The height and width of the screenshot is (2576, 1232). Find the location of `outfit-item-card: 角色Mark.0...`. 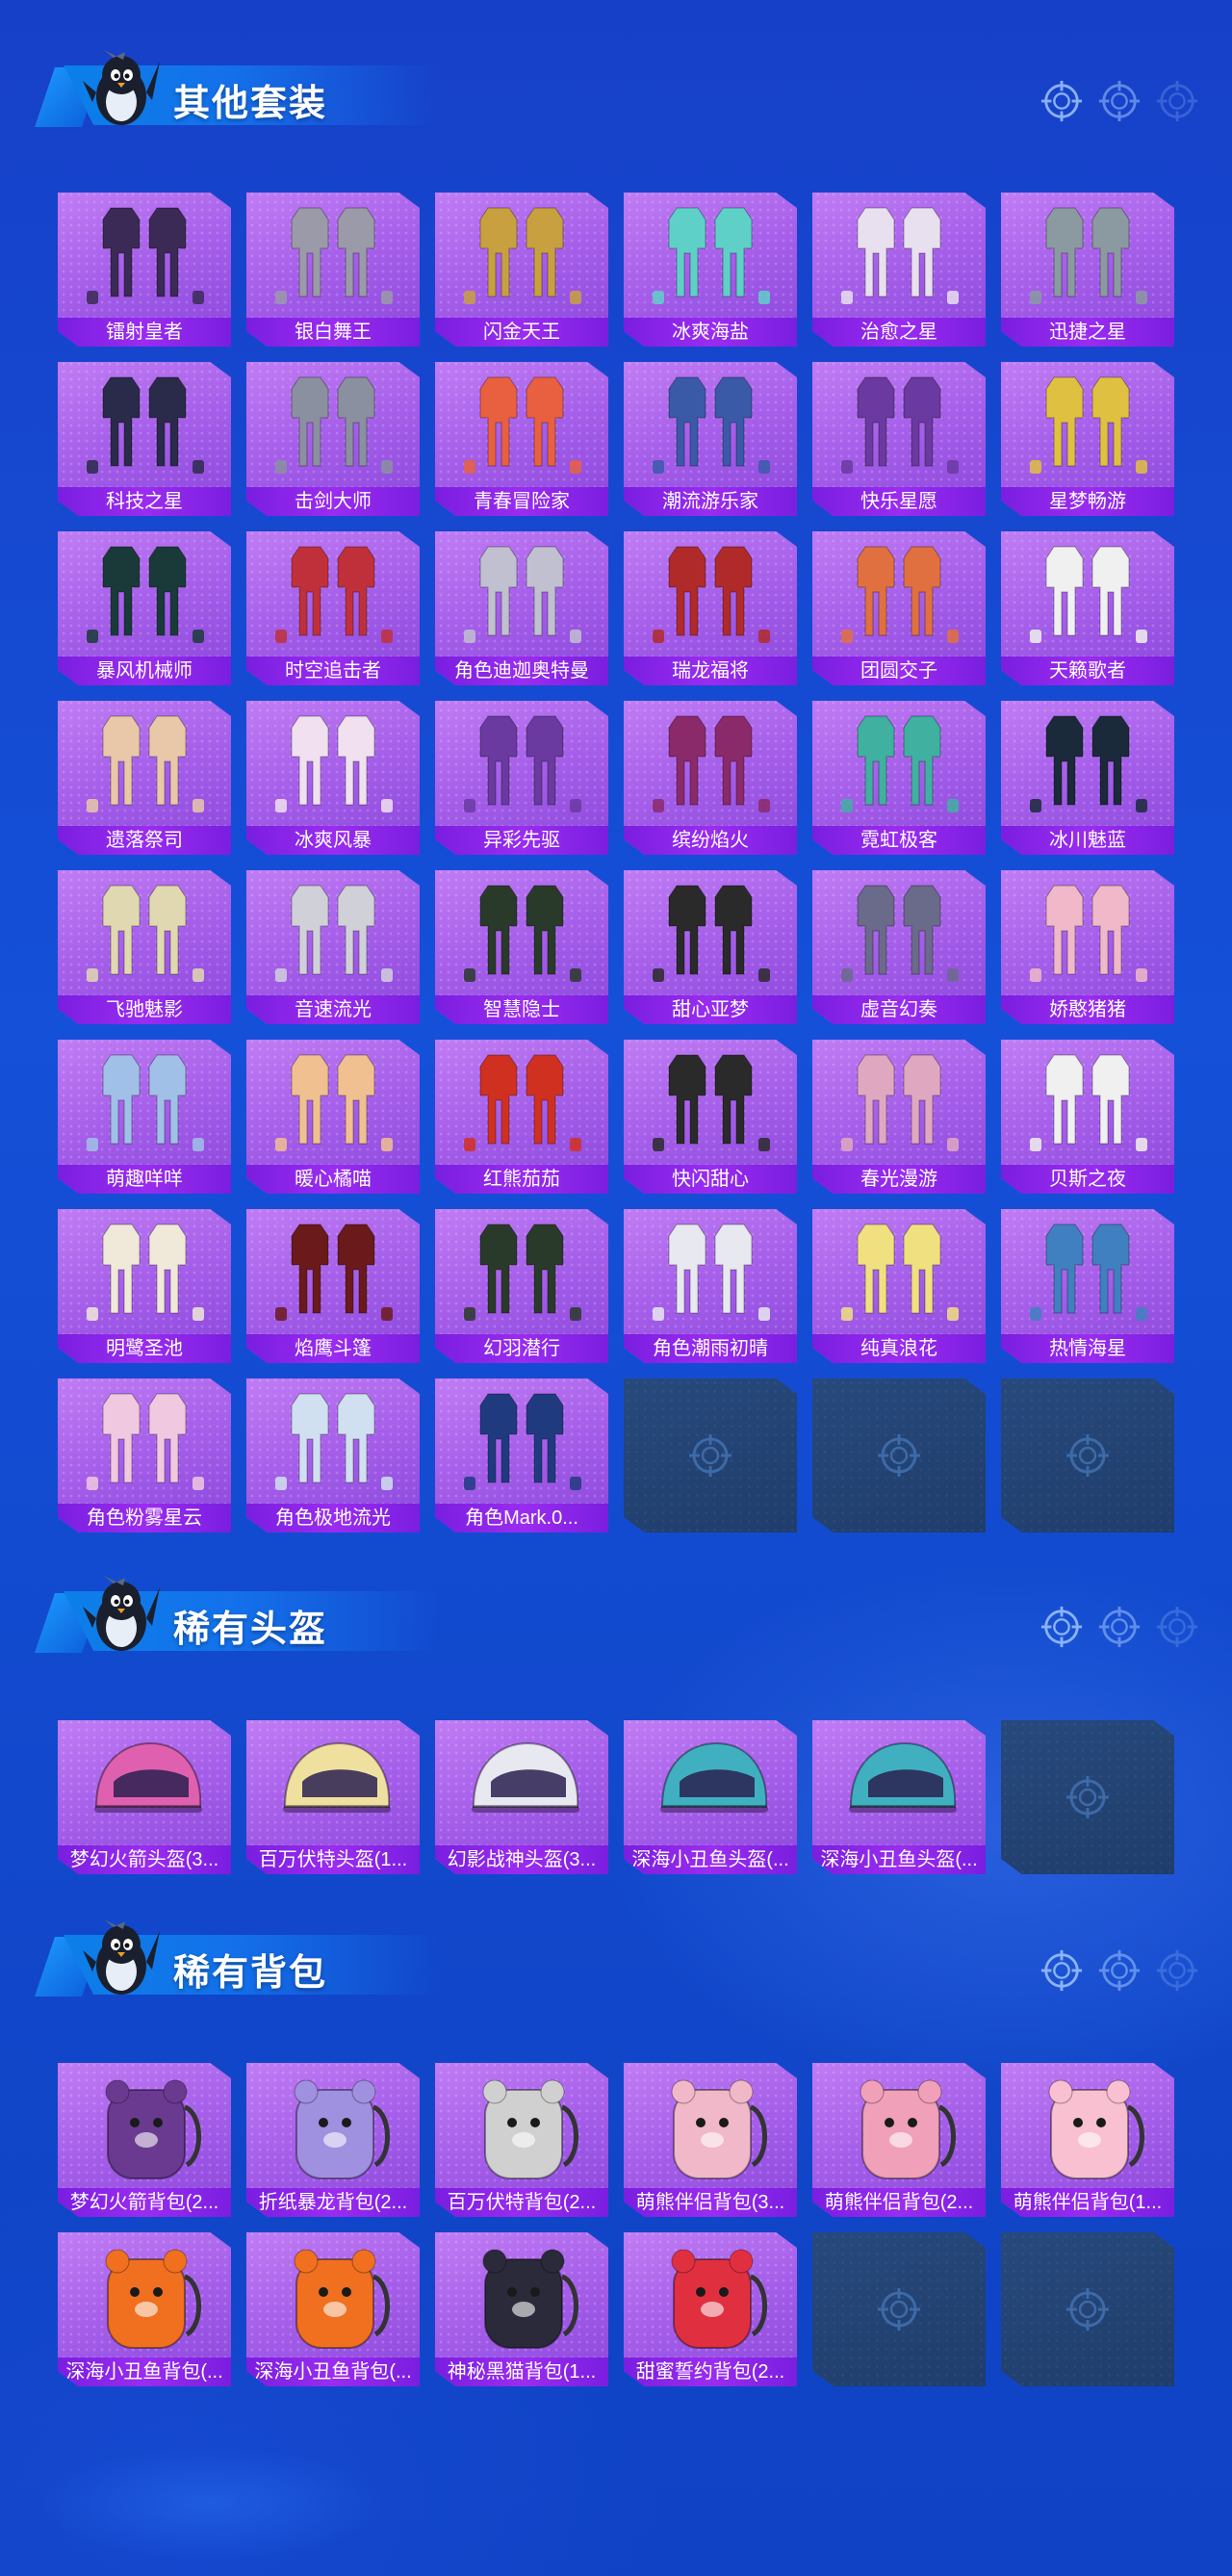

outfit-item-card: 角色Mark.0... is located at coordinates (521, 1455).